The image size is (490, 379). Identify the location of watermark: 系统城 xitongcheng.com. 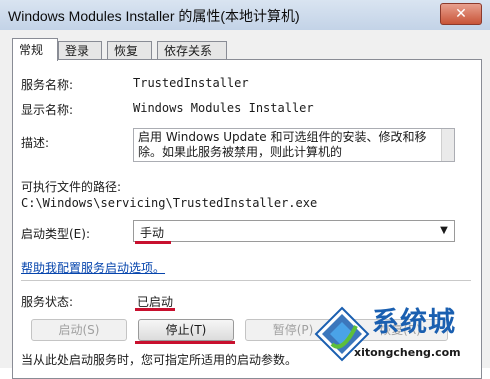
(402, 334).